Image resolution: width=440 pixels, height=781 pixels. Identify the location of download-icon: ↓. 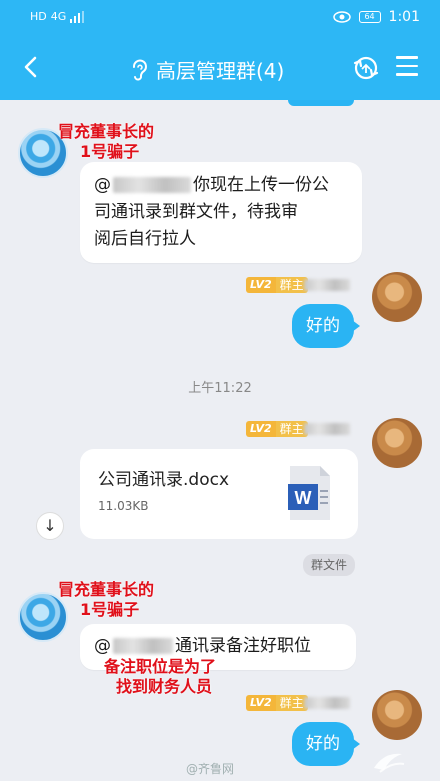
(50, 526).